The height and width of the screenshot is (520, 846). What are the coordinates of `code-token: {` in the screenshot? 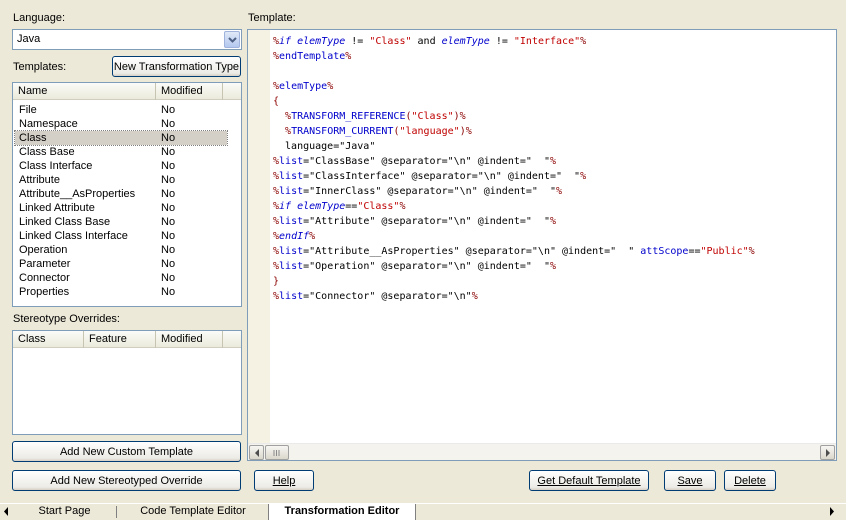 It's located at (276, 101).